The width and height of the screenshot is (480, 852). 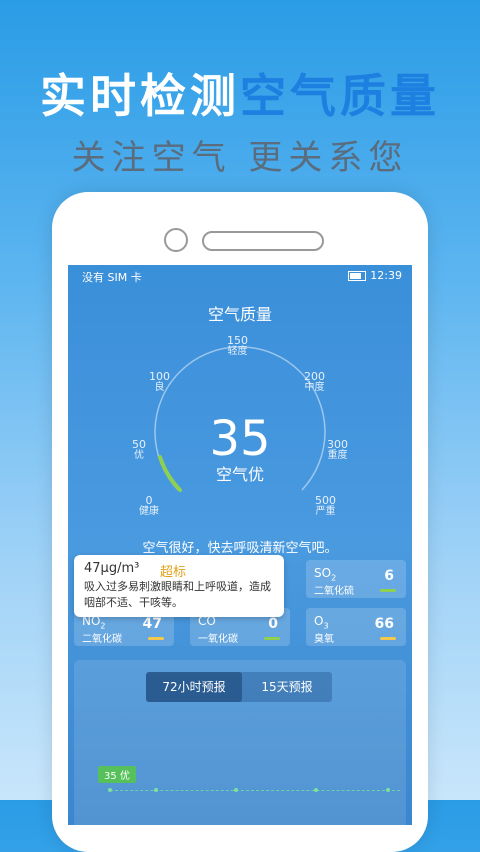 I want to click on pollutant-tooltip: 47μg/m³ 超标 吸入过多易刺激眼睛和上呼吸道，造成咽部不适、干咳等。, so click(x=179, y=586).